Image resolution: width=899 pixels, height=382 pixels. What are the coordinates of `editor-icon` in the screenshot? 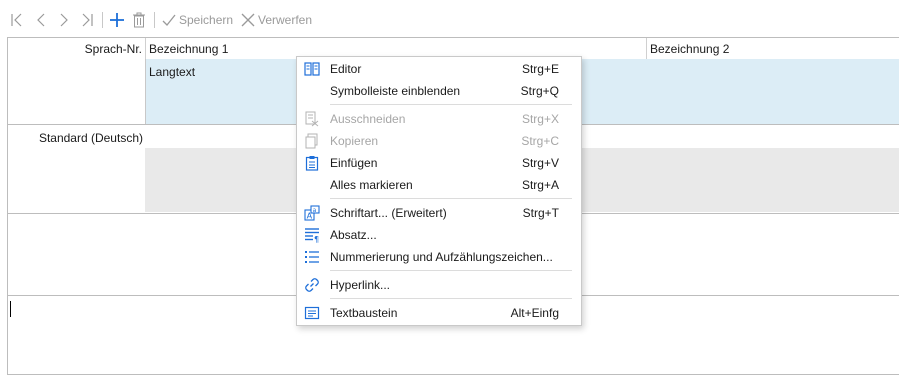 It's located at (312, 69).